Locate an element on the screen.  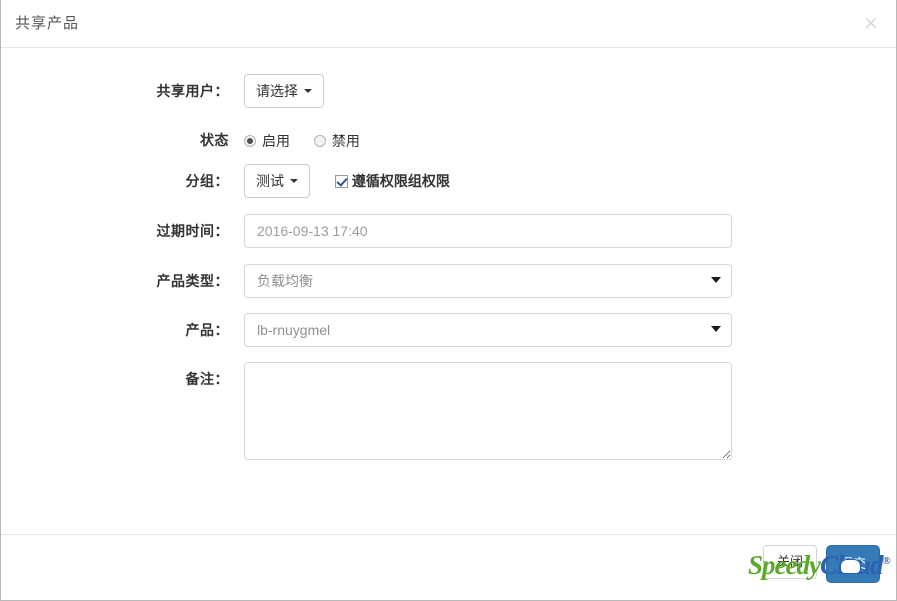
group-label: 分组： is located at coordinates (207, 181).